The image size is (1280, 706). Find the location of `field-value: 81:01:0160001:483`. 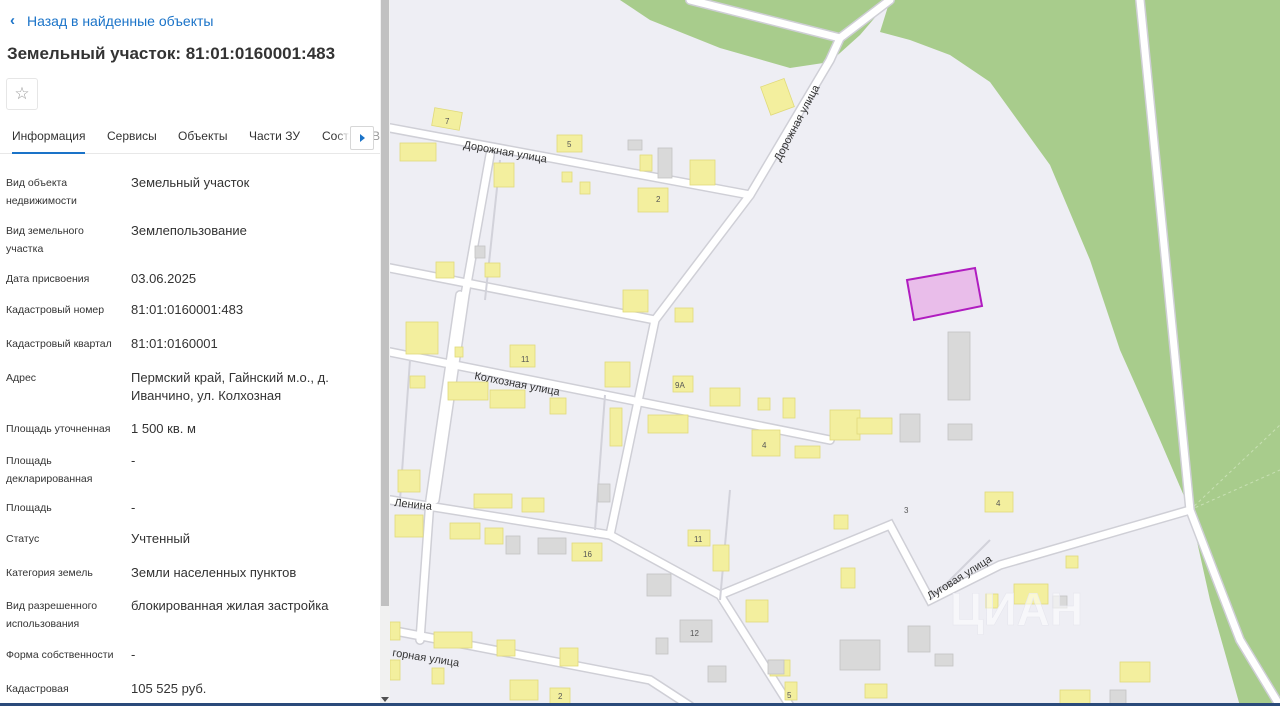

field-value: 81:01:0160001:483 is located at coordinates (187, 309).